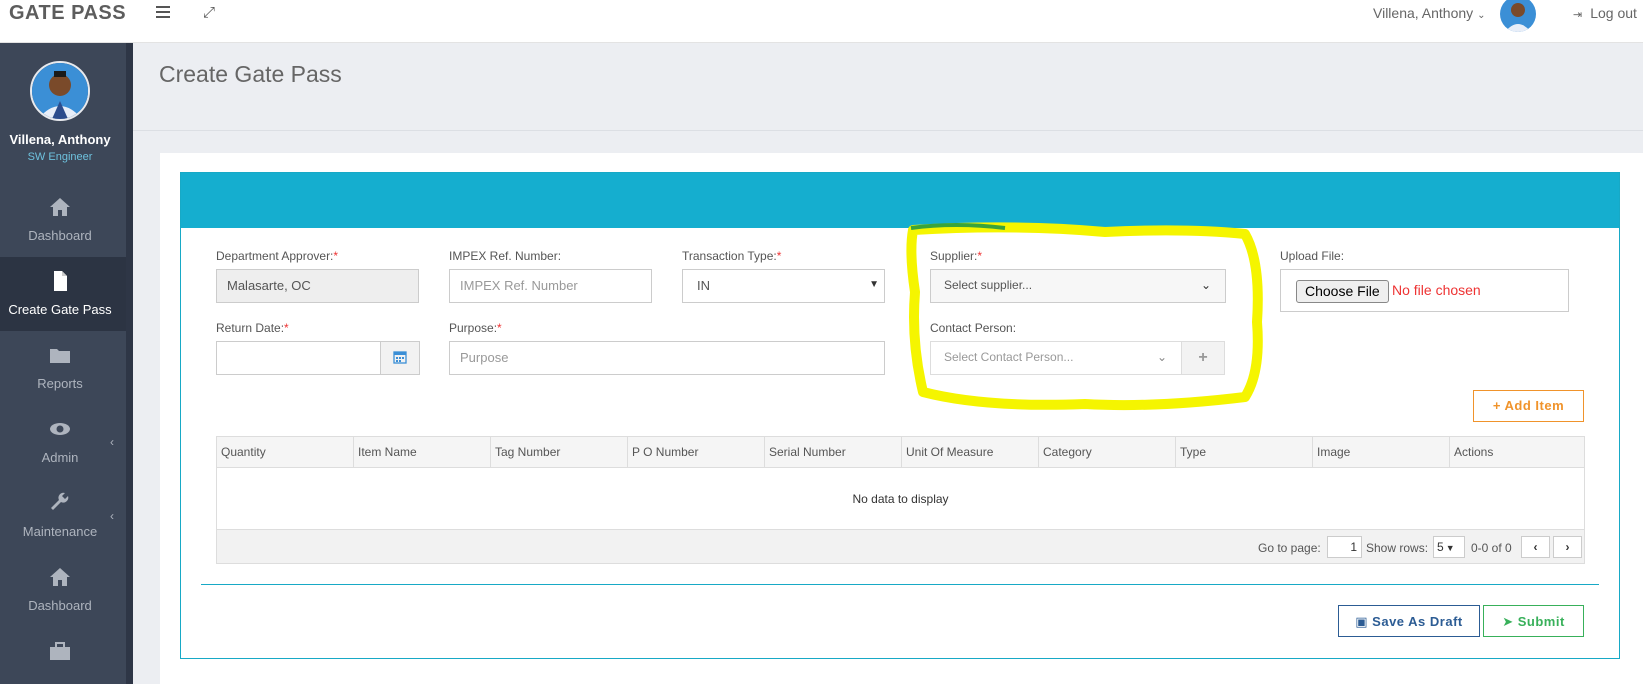 Image resolution: width=1643 pixels, height=684 pixels. What do you see at coordinates (559, 452) in the screenshot?
I see `column-header: Tag Number` at bounding box center [559, 452].